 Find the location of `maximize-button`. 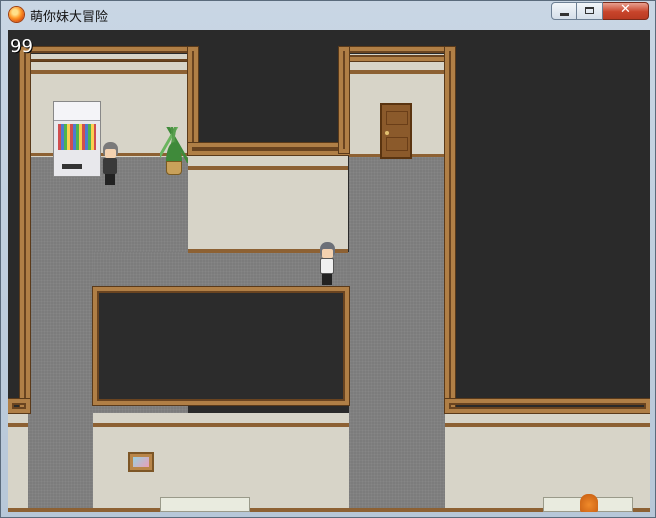

maximize-button is located at coordinates (590, 11).